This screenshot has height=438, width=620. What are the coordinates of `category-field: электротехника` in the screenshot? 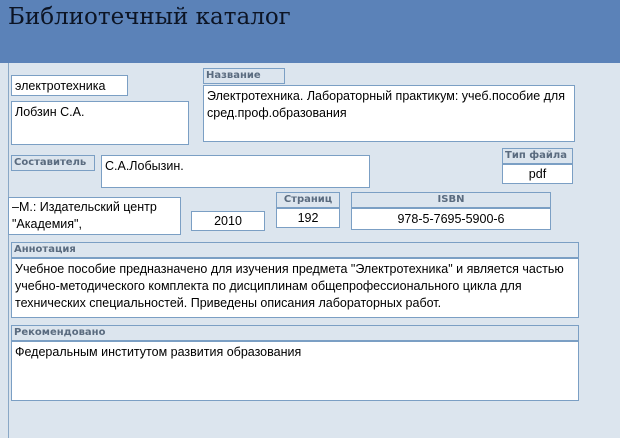 It's located at (69, 85).